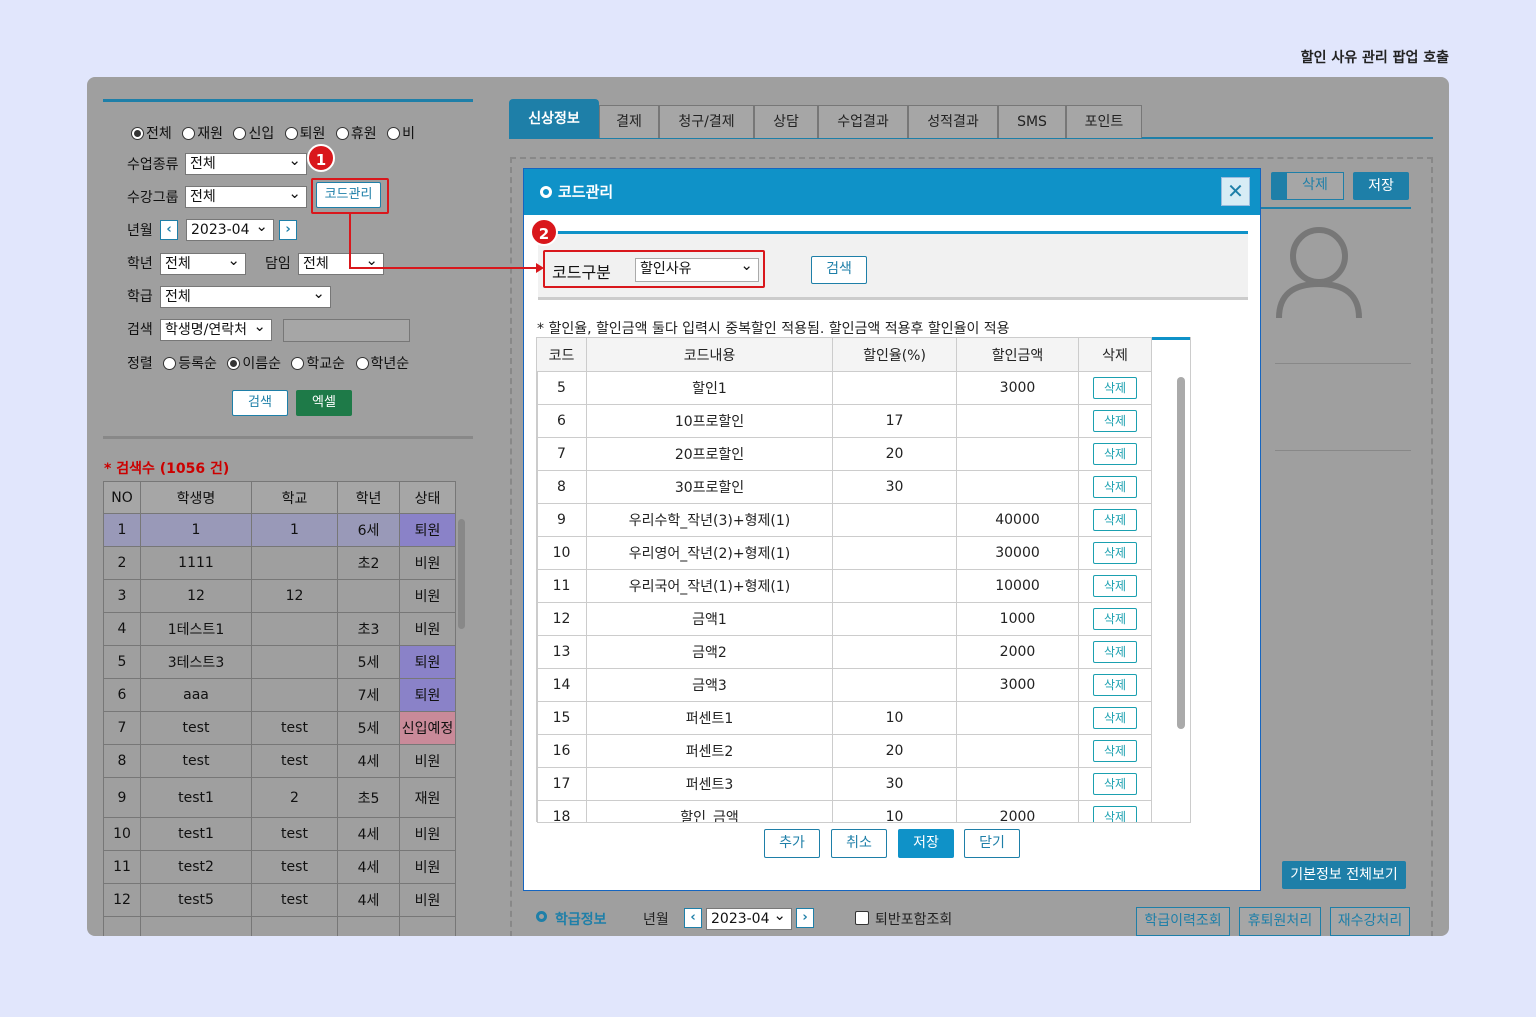  I want to click on radio-new, so click(240, 133).